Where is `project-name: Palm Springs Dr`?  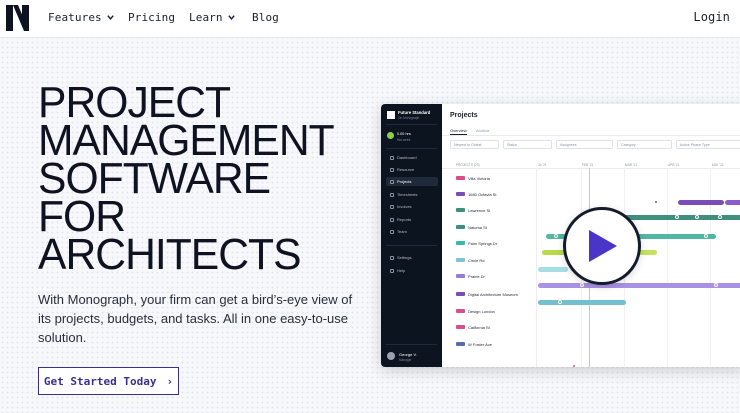 project-name: Palm Springs Dr is located at coordinates (483, 243).